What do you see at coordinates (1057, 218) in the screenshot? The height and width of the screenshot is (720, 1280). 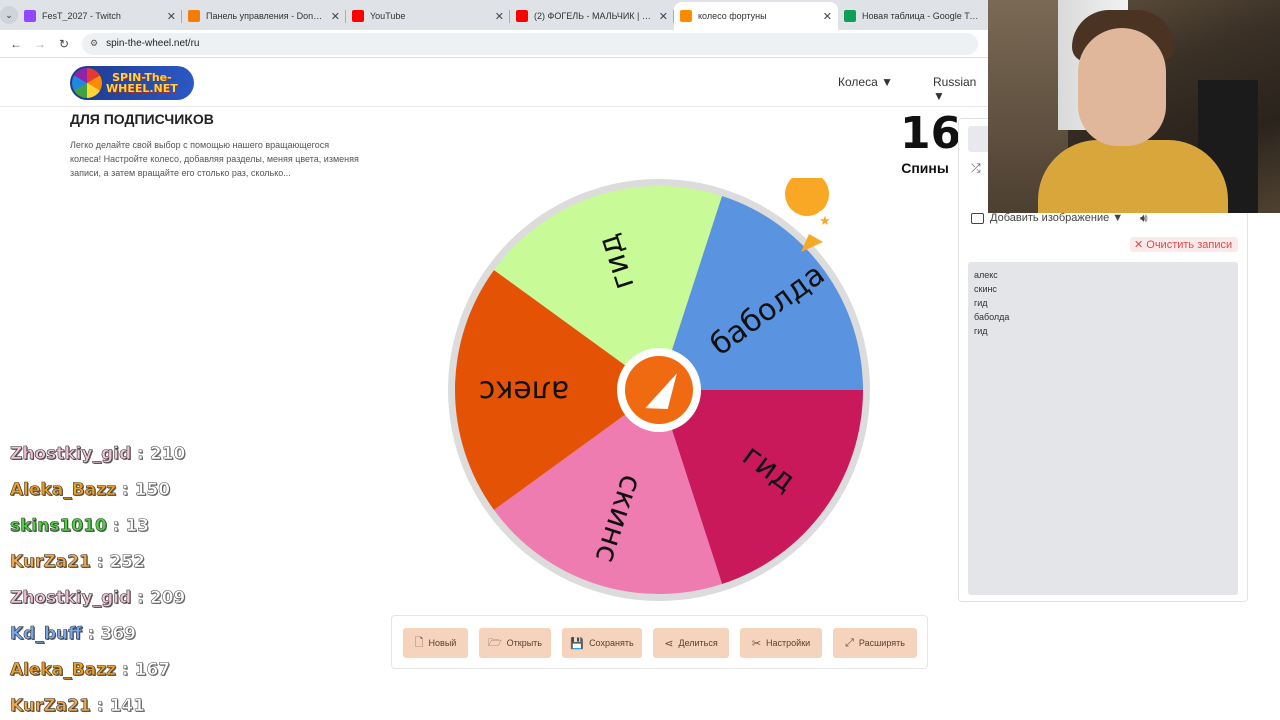 I see `add-image-label: Добавить изображение ▼` at bounding box center [1057, 218].